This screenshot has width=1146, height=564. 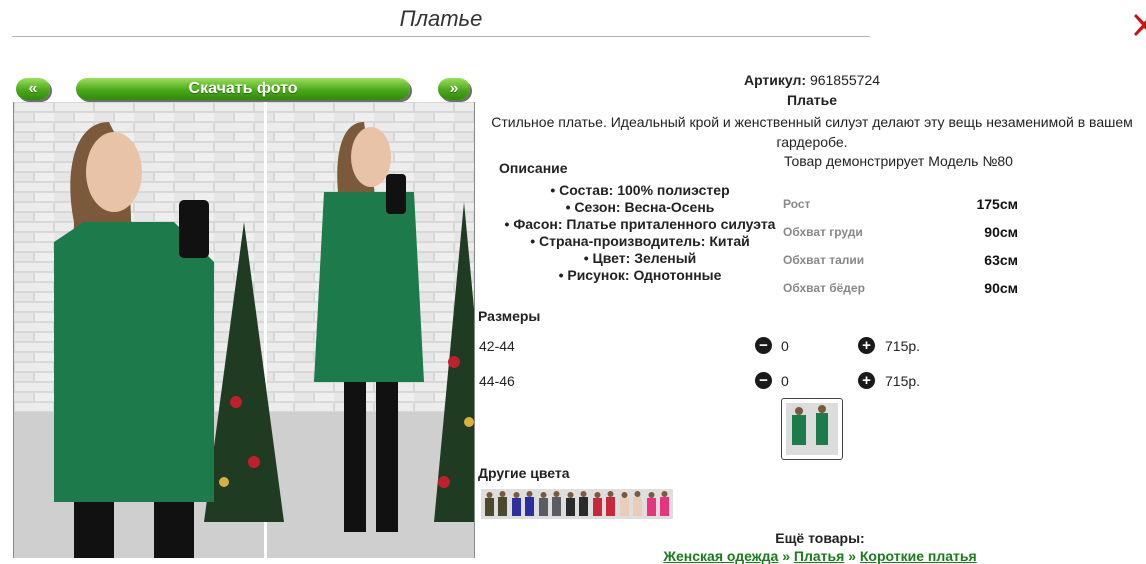 I want to click on prev-photo-button: «, so click(x=33, y=89).